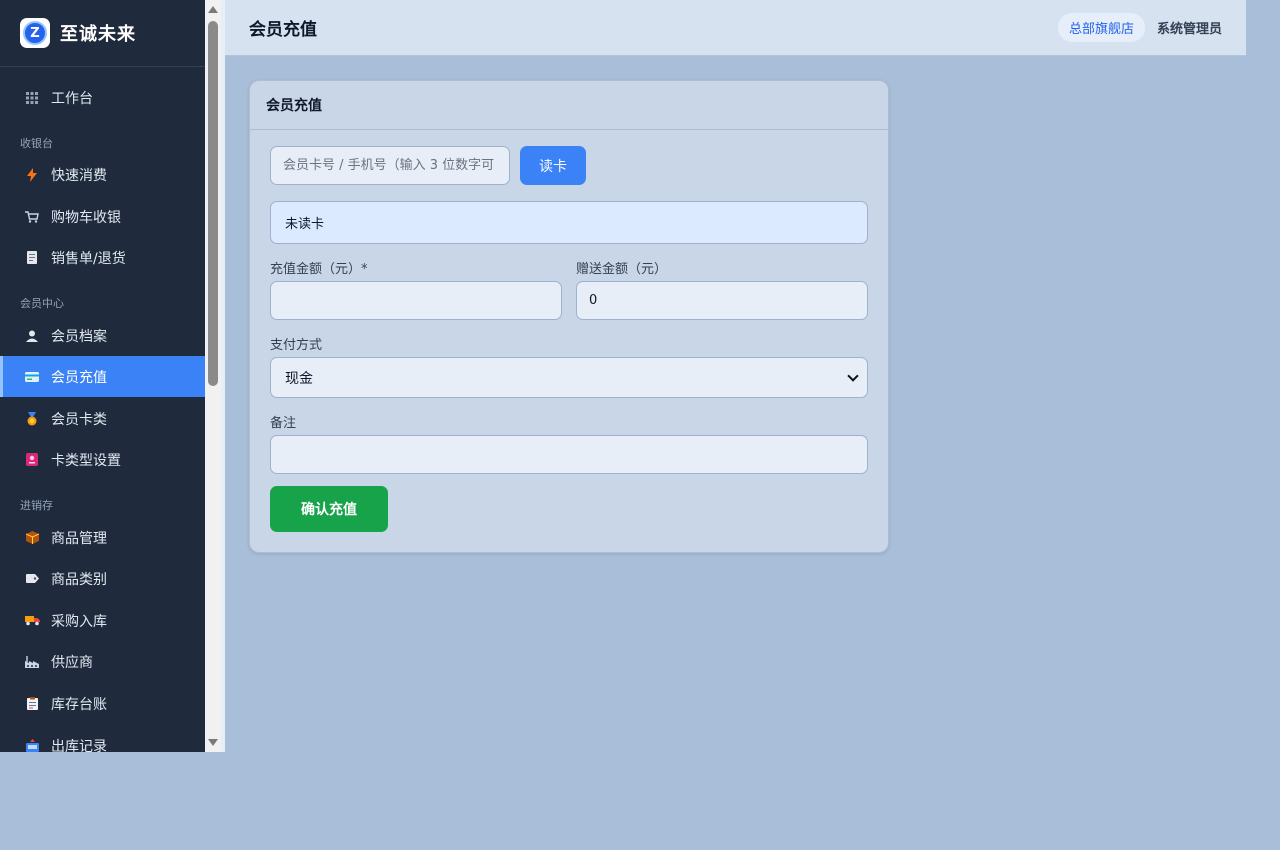 The height and width of the screenshot is (850, 1280). What do you see at coordinates (622, 269) in the screenshot?
I see `bonus-label: 赠送金额（元）` at bounding box center [622, 269].